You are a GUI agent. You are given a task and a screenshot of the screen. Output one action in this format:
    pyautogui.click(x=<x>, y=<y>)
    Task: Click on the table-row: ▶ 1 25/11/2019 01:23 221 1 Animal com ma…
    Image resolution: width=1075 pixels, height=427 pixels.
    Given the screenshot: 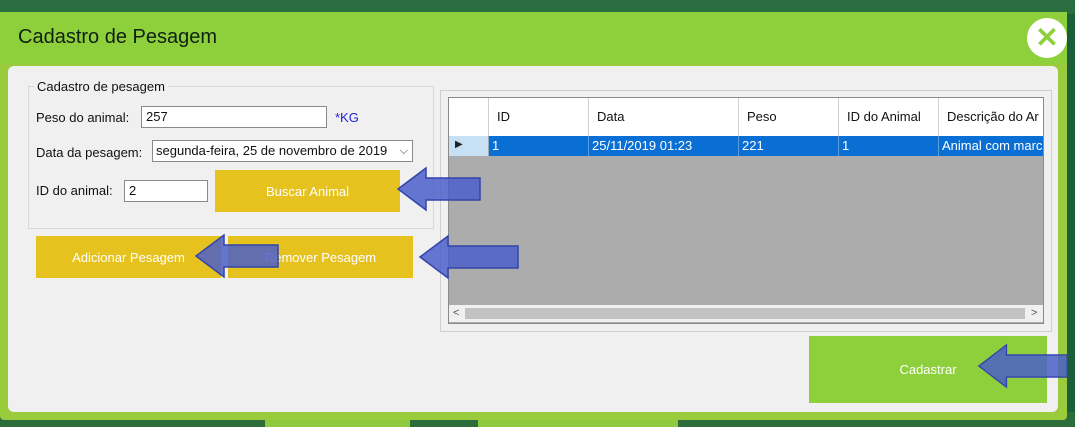 What is the action you would take?
    pyautogui.click(x=746, y=146)
    